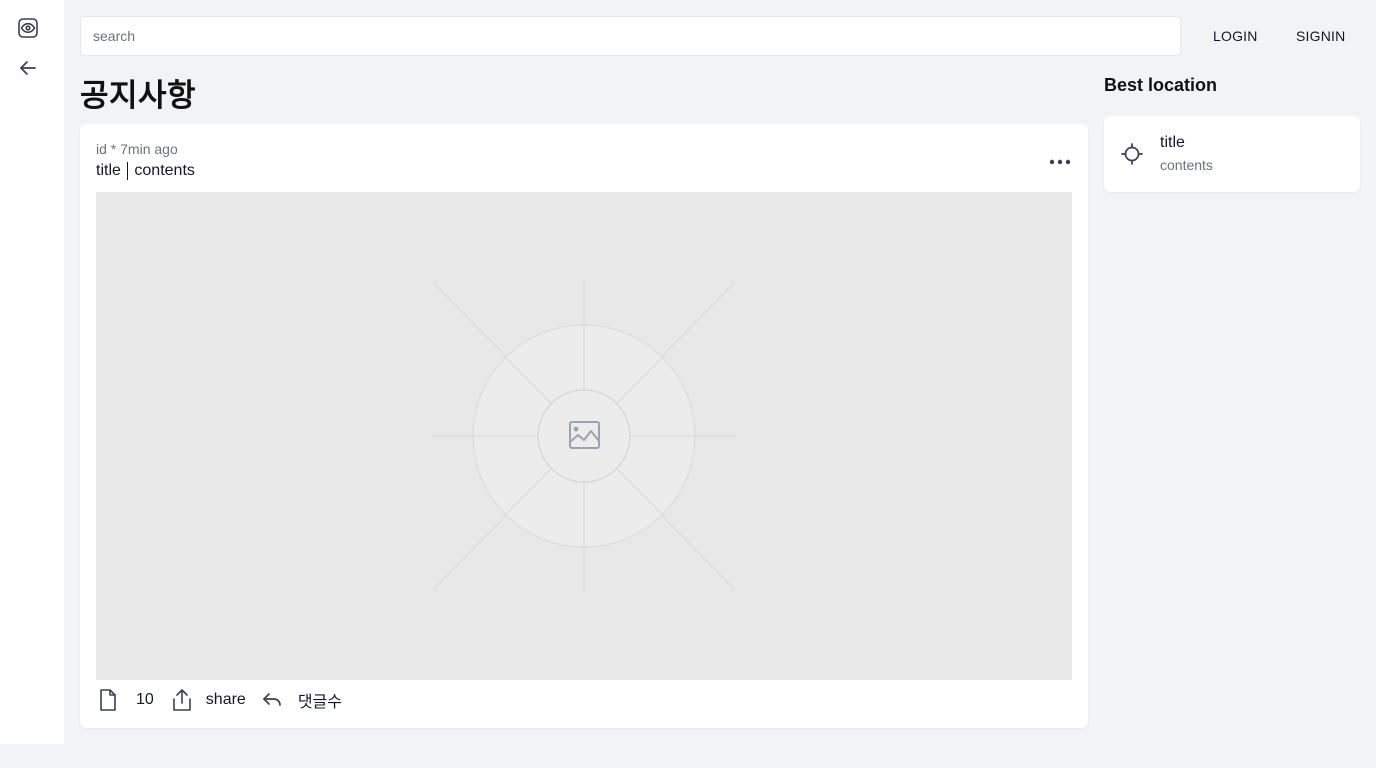 Image resolution: width=1376 pixels, height=768 pixels. I want to click on post-author-id: id, so click(101, 149).